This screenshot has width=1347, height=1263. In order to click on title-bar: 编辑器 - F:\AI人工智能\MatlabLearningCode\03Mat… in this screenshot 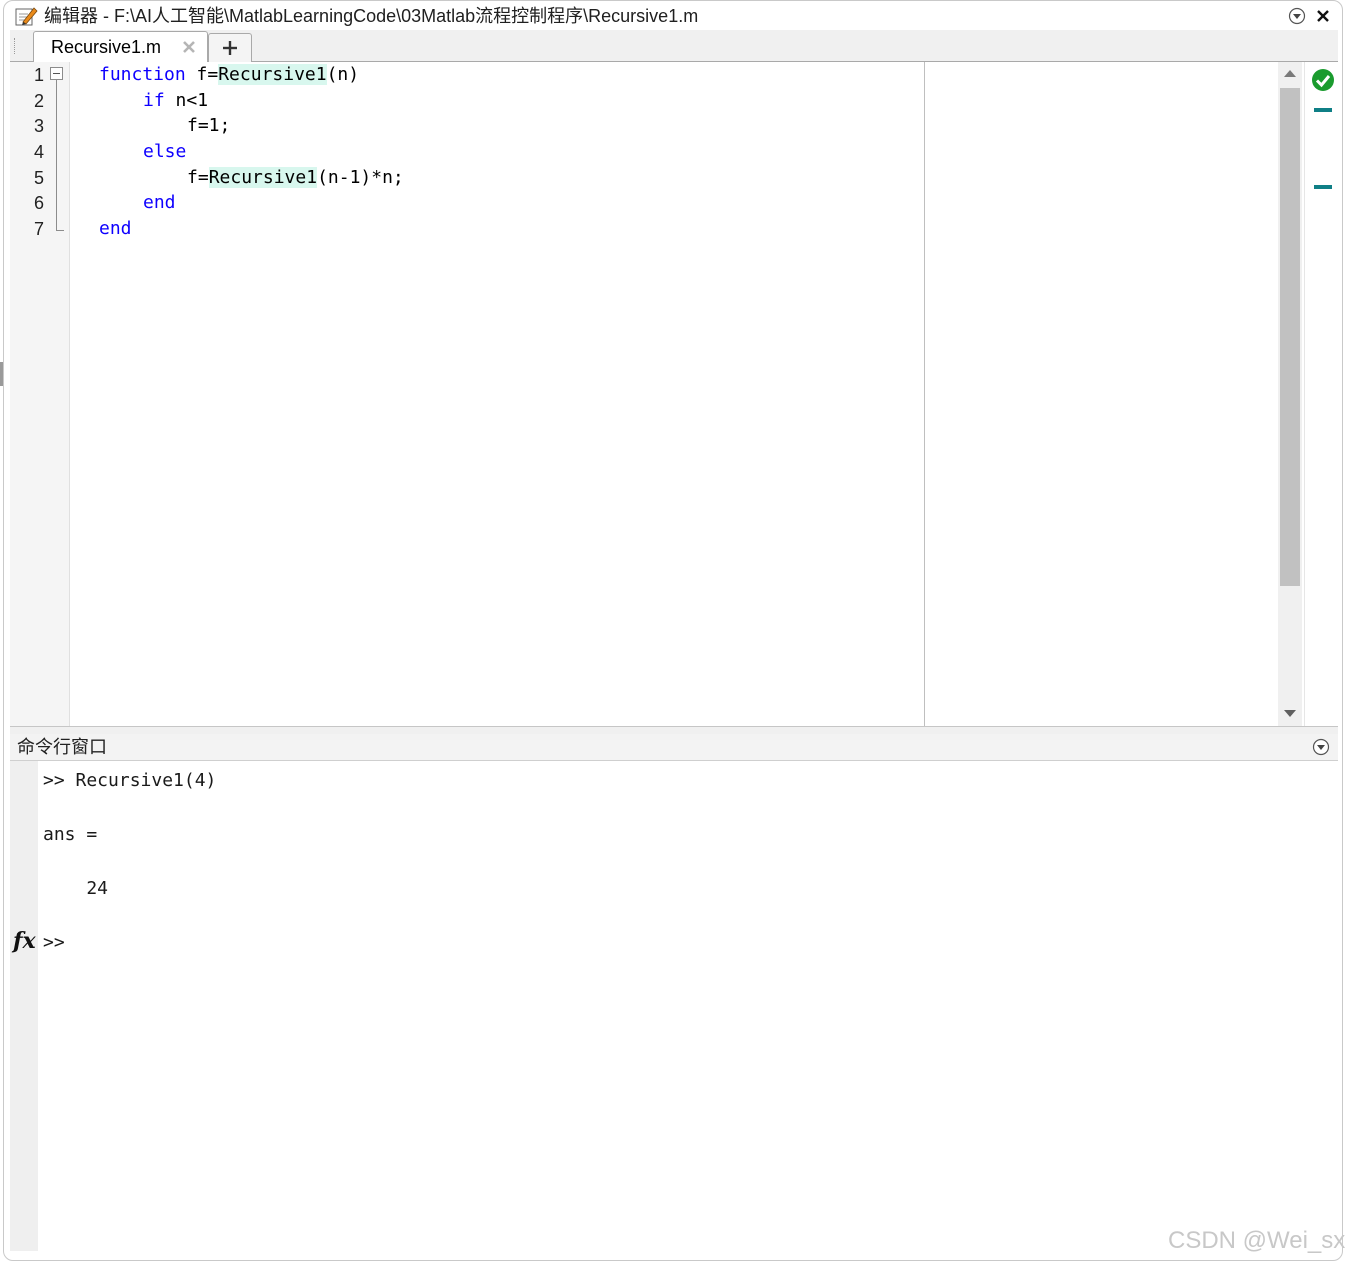, I will do `click(674, 16)`.